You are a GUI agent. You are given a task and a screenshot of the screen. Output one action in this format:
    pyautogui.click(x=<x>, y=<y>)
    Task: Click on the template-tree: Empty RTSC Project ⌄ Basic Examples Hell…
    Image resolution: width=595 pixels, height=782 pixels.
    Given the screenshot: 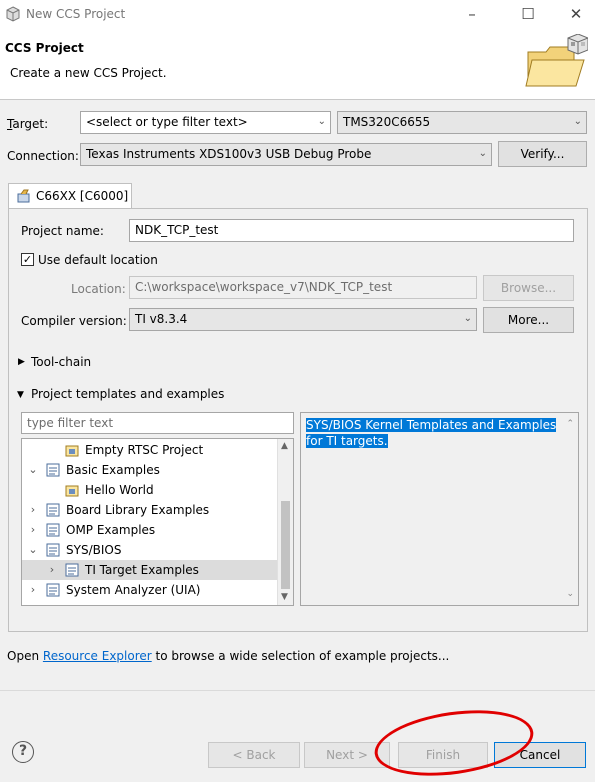 What is the action you would take?
    pyautogui.click(x=157, y=522)
    